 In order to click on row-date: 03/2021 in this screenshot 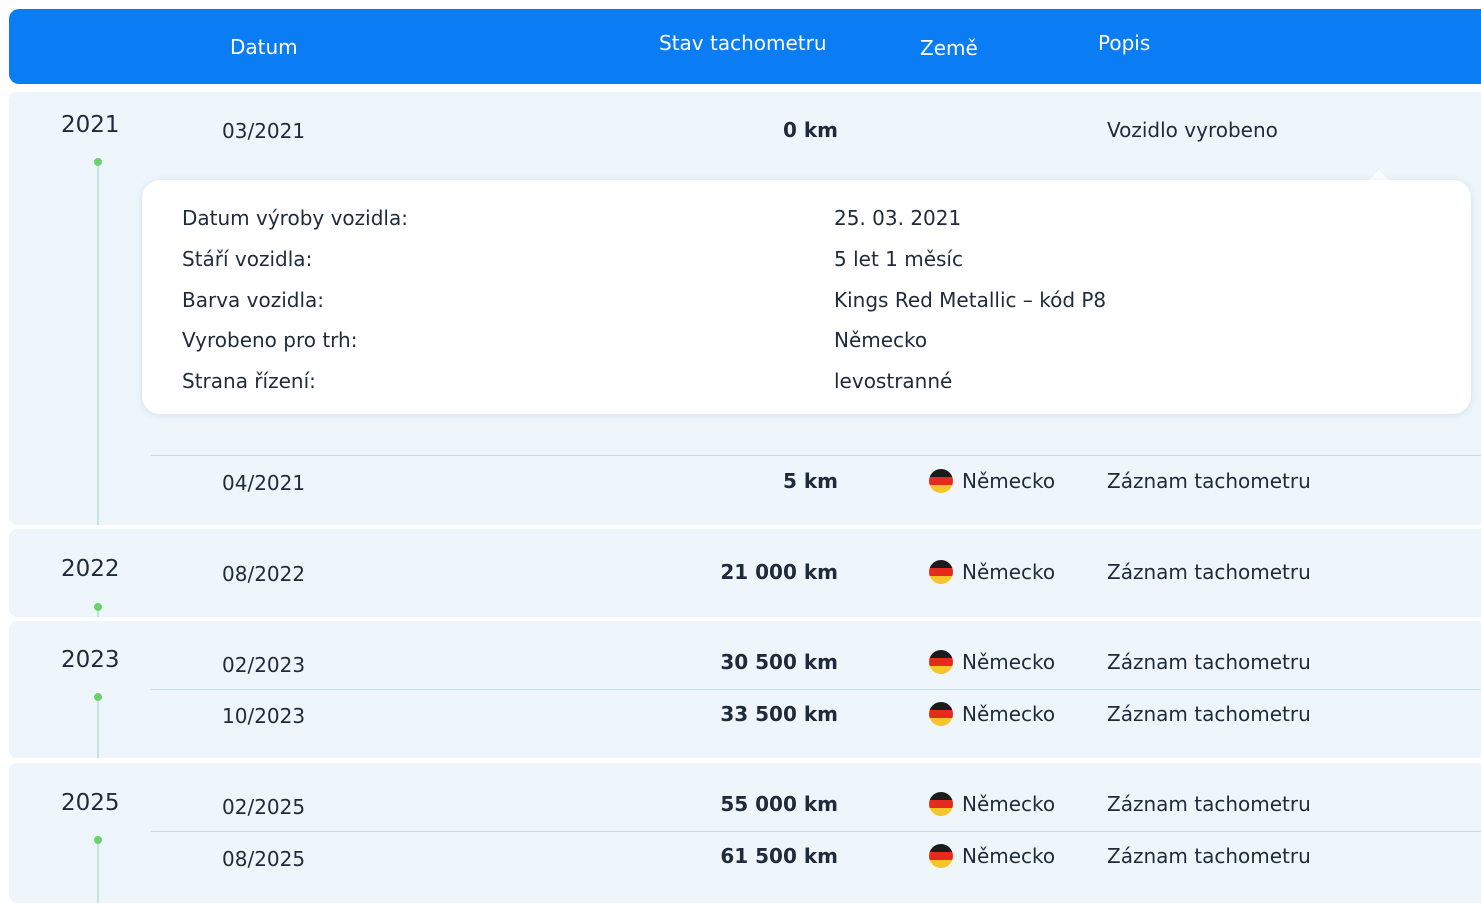, I will do `click(264, 131)`.